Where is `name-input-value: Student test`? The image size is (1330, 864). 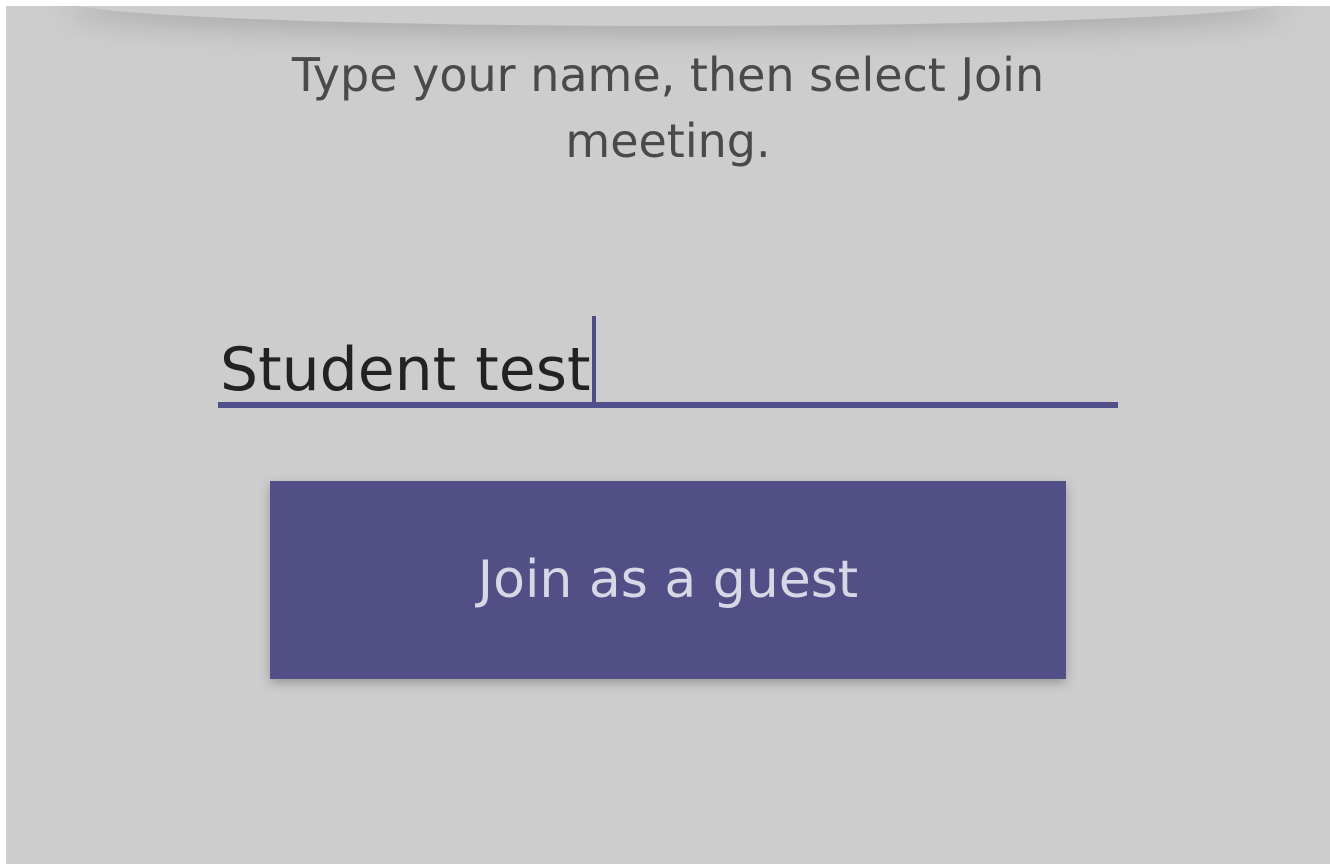
name-input-value: Student test is located at coordinates (405, 370).